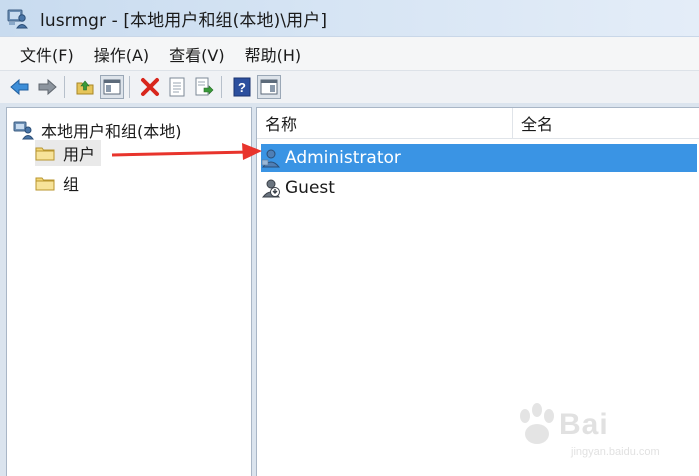 This screenshot has height=476, width=699. What do you see at coordinates (47, 54) in the screenshot?
I see `menu-file: 文件(F)` at bounding box center [47, 54].